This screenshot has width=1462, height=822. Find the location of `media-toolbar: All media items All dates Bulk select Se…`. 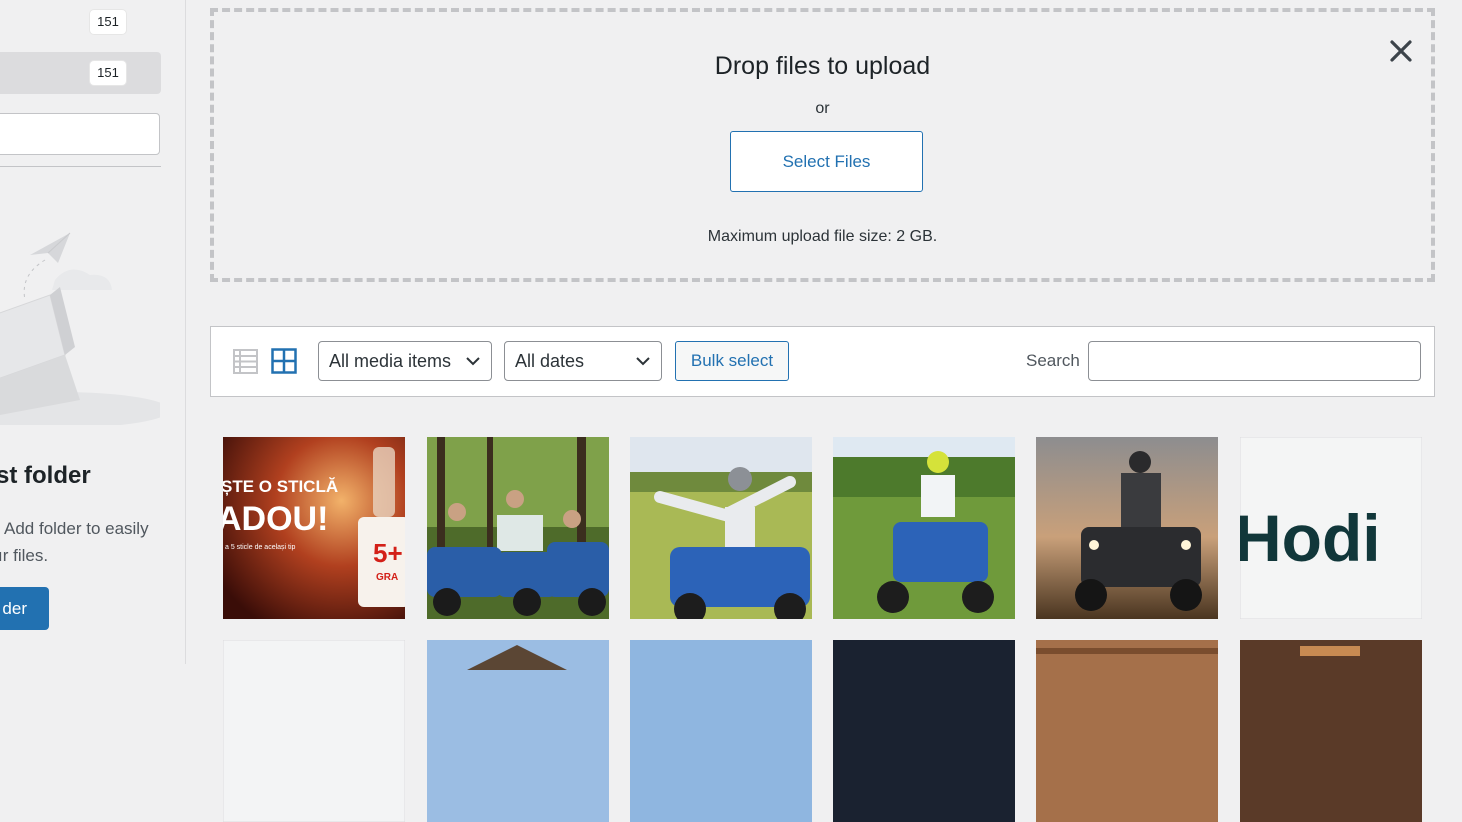

media-toolbar: All media items All dates Bulk select Se… is located at coordinates (822, 361).